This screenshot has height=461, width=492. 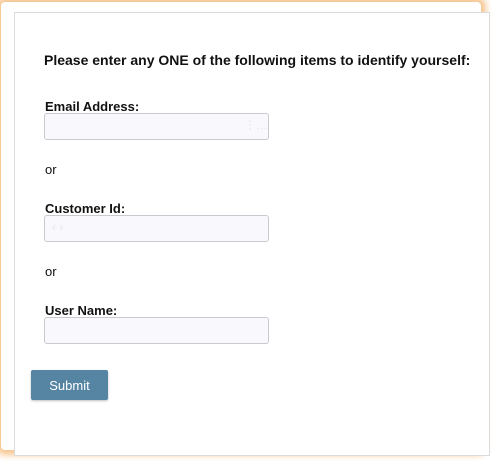 I want to click on email-field, so click(x=156, y=126).